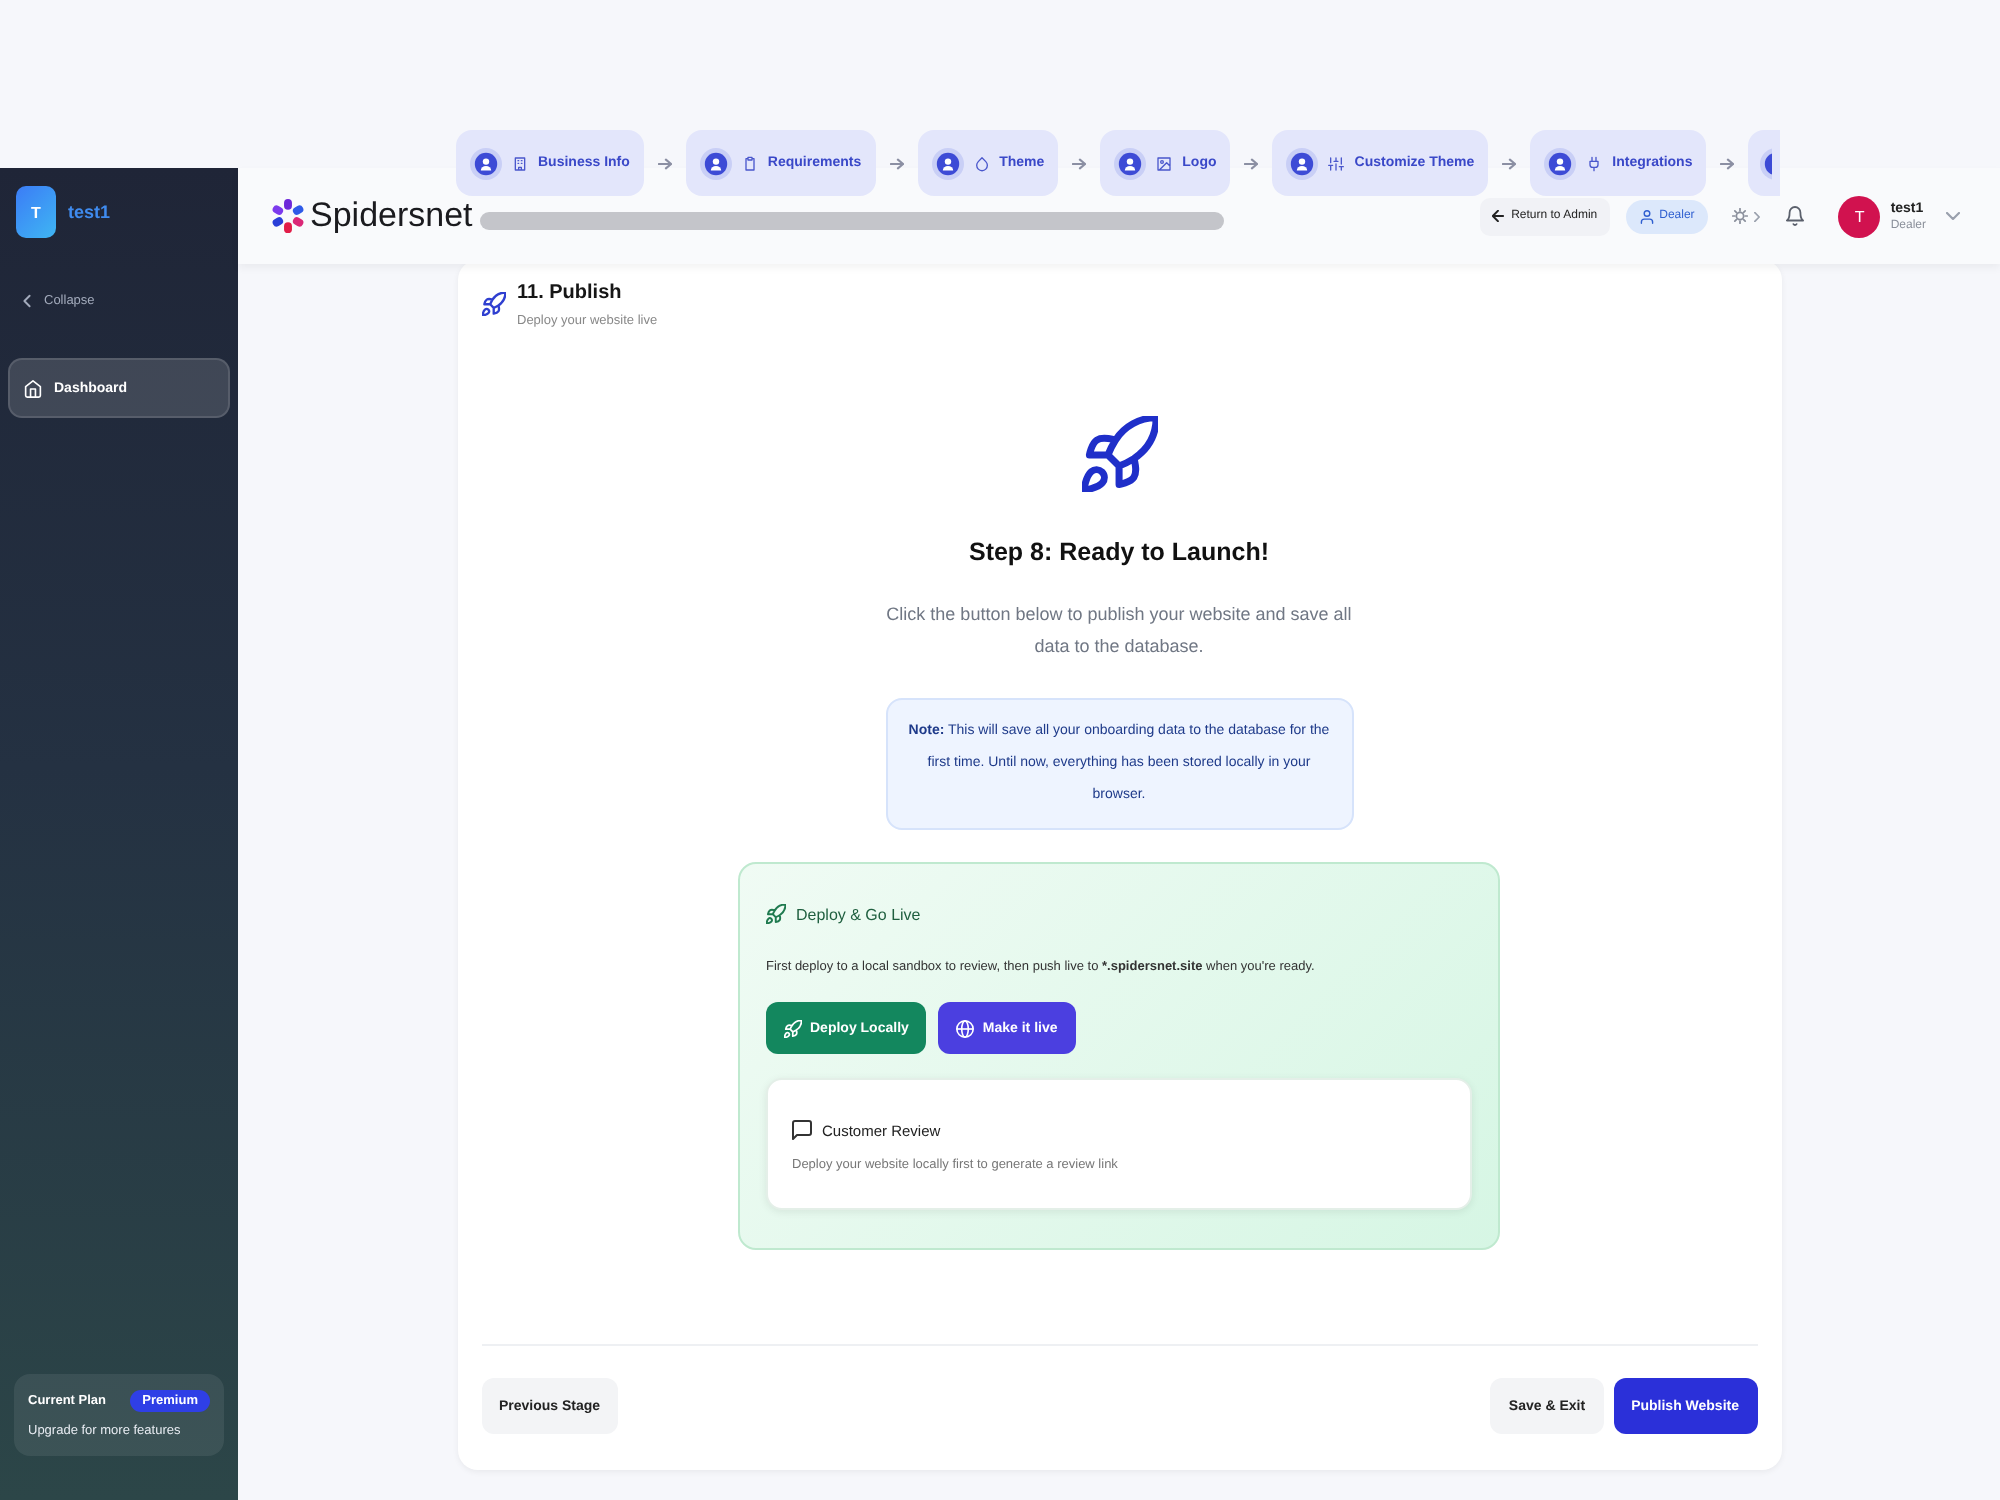 This screenshot has height=1500, width=2000. Describe the element at coordinates (1119, 552) in the screenshot. I see `launch-heading: Step 8: Ready to Launch!` at that location.